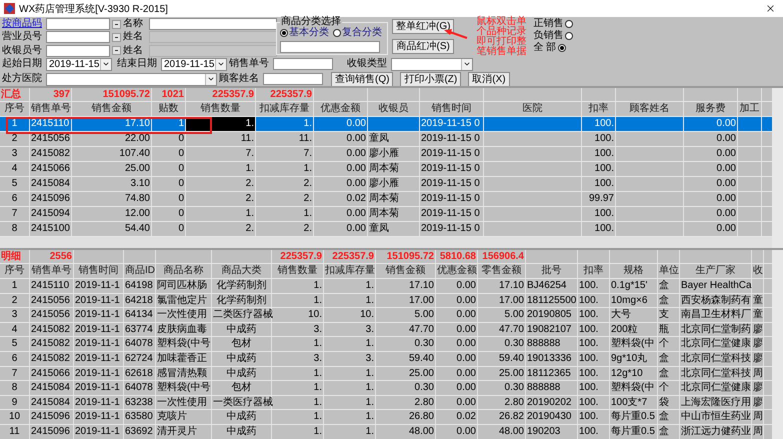  What do you see at coordinates (552, 373) in the screenshot?
I see `table-cell: 18112365` at bounding box center [552, 373].